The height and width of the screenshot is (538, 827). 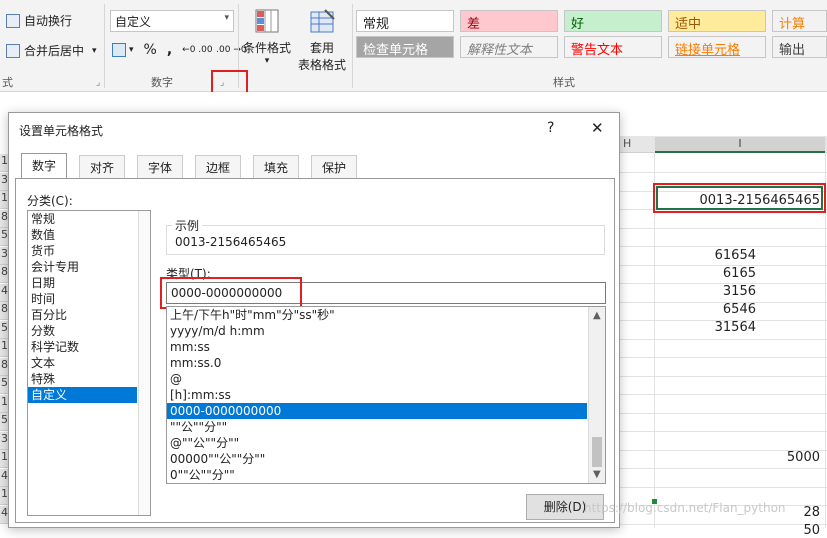 I want to click on scroll-up-icon: ▲, so click(x=597, y=315).